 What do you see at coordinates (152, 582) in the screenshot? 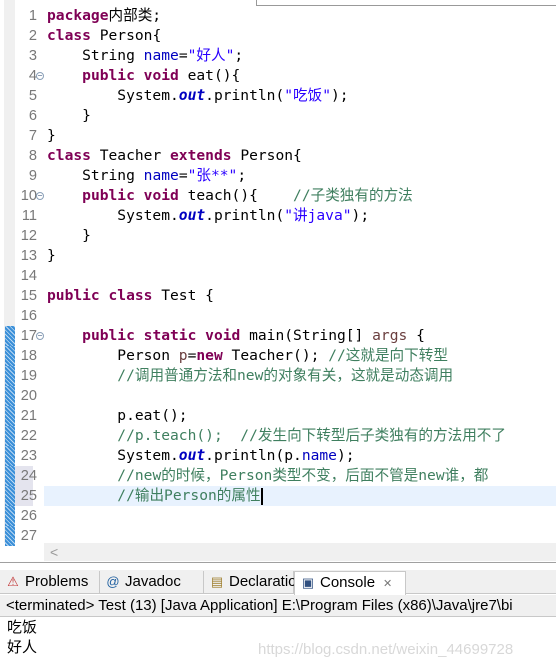
I see `tab-javadoc: @ Javadoc` at bounding box center [152, 582].